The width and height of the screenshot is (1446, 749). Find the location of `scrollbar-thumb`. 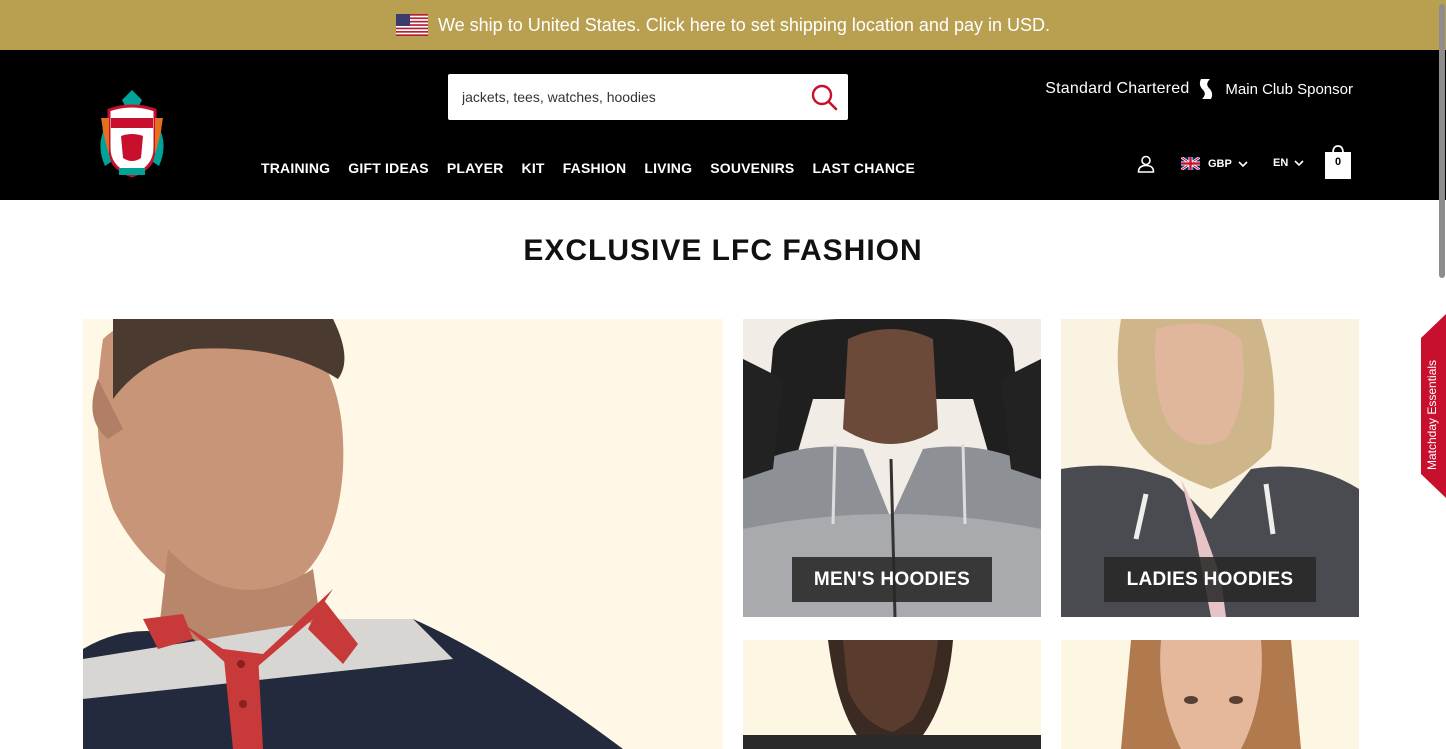

scrollbar-thumb is located at coordinates (1442, 141).